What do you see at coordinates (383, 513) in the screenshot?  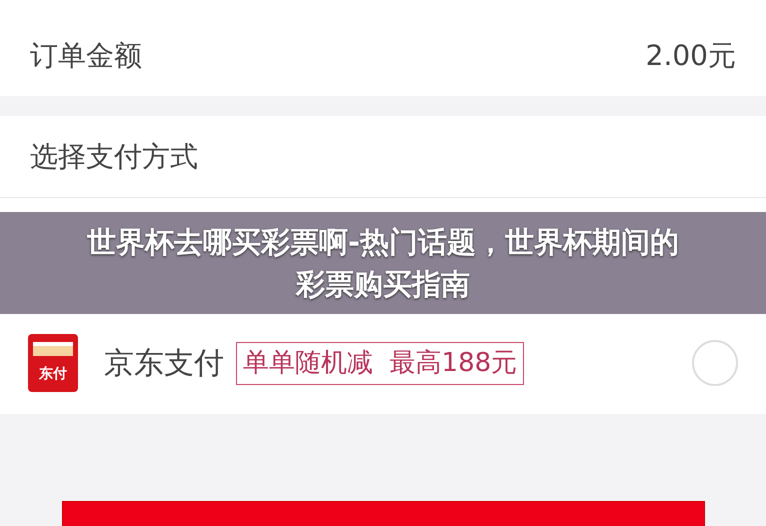 I see `pay-button` at bounding box center [383, 513].